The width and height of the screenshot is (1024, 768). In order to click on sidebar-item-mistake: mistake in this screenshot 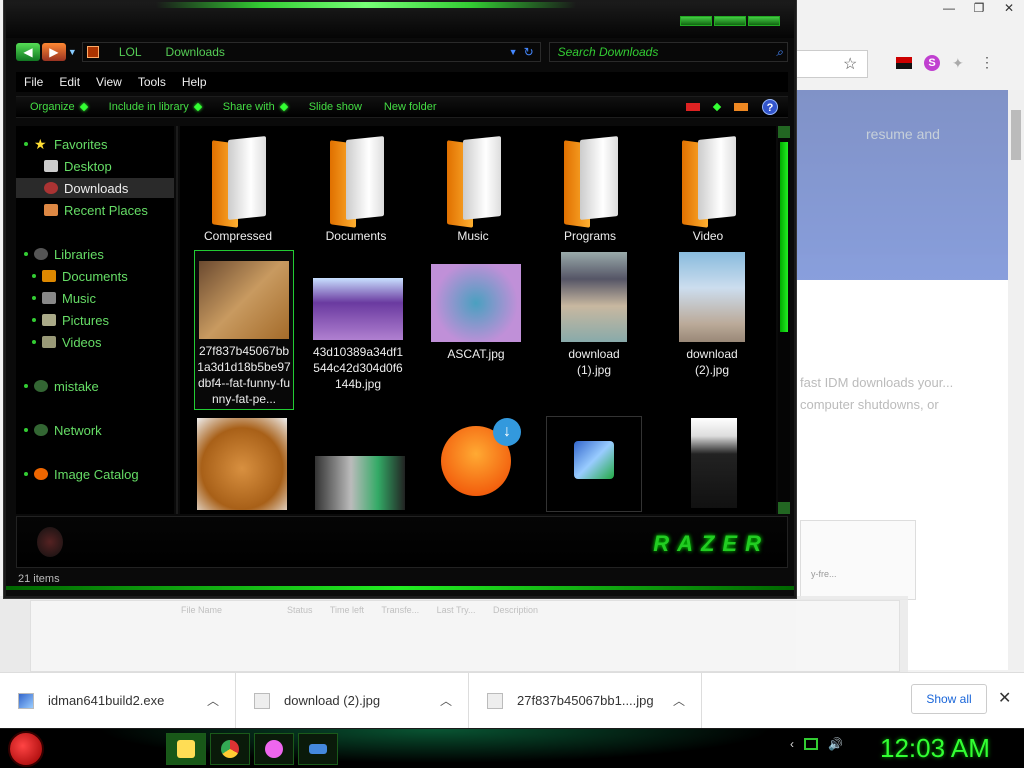, I will do `click(95, 386)`.